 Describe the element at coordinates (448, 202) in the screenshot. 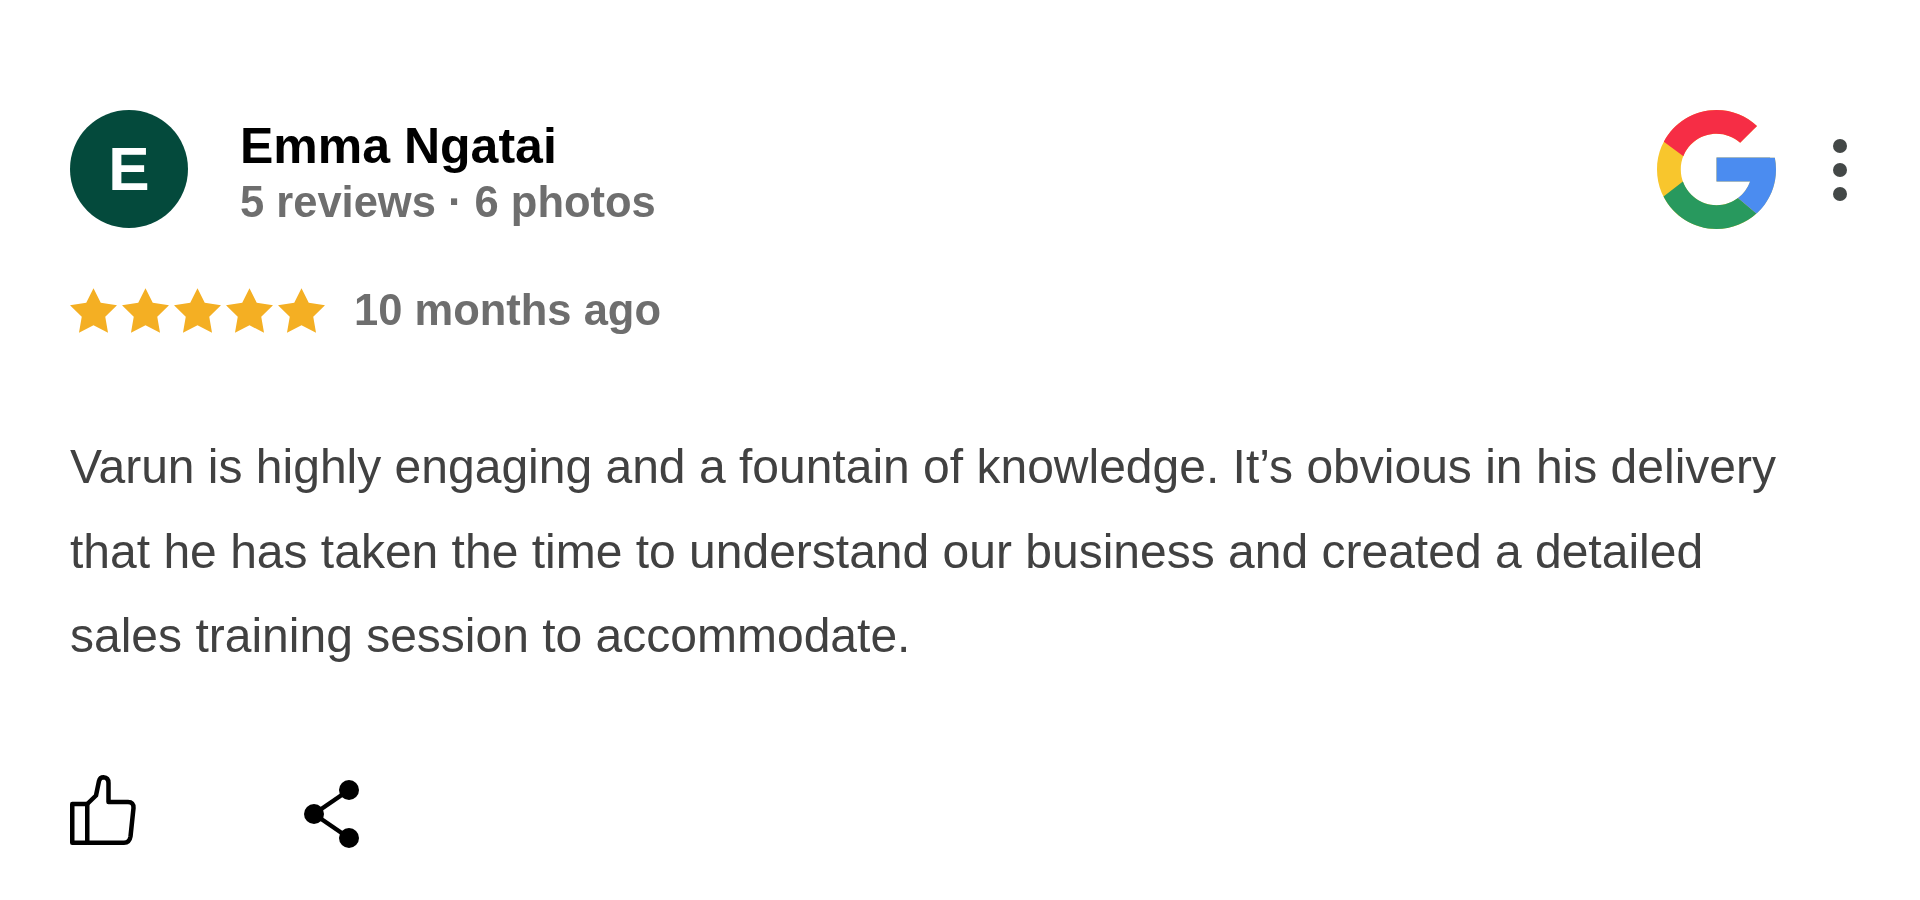

I see `author-stats: 5 reviews · 6 photos` at that location.